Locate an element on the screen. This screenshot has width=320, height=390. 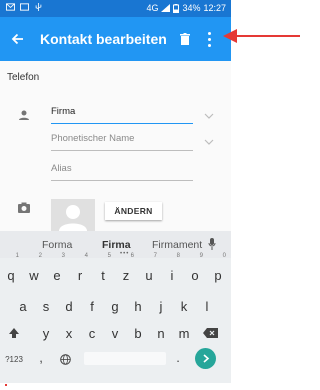
backspace-icon is located at coordinates (210, 332).